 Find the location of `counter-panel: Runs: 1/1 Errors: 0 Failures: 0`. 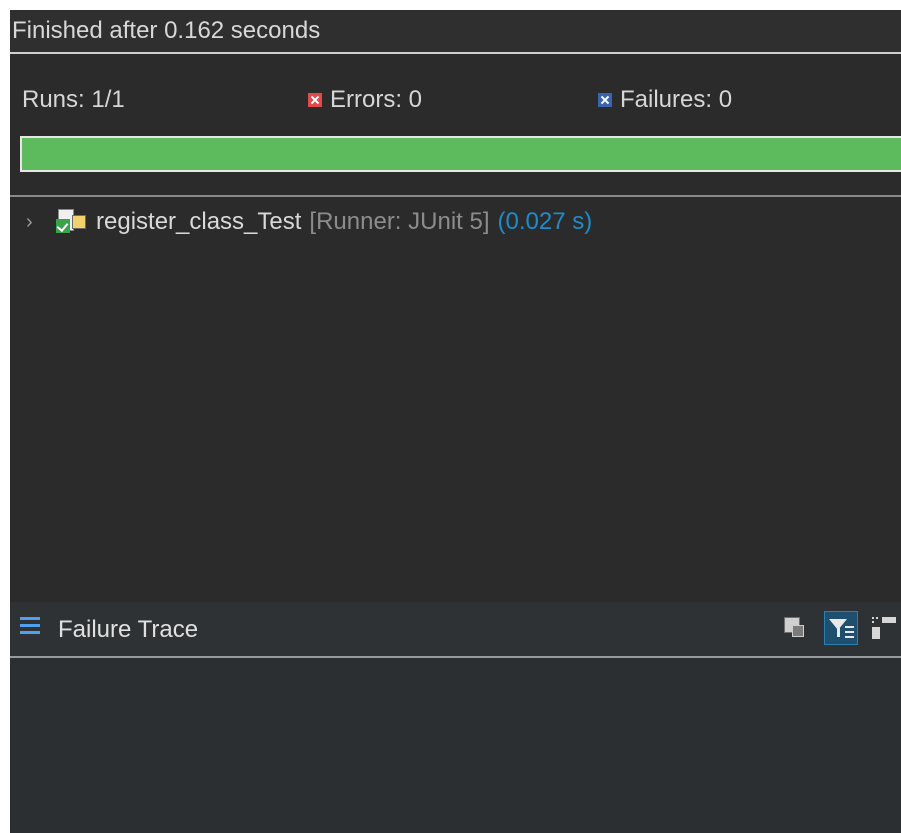

counter-panel: Runs: 1/1 Errors: 0 Failures: 0 is located at coordinates (455, 100).